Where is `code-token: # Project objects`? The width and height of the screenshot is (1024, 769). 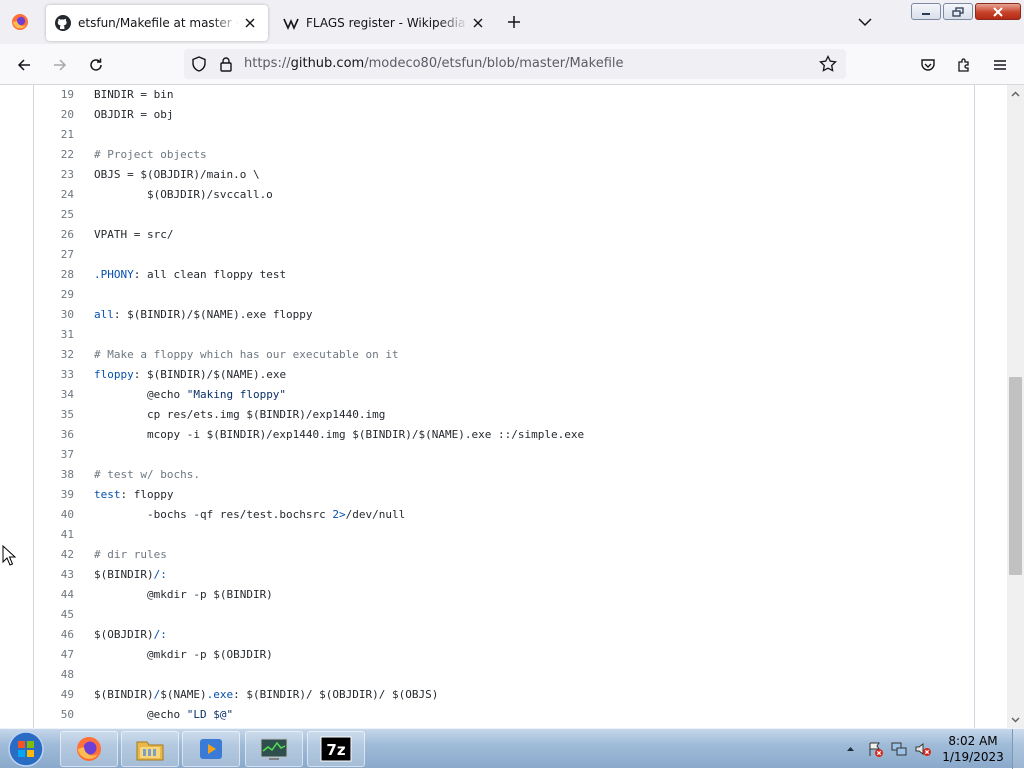
code-token: # Project objects is located at coordinates (150, 154).